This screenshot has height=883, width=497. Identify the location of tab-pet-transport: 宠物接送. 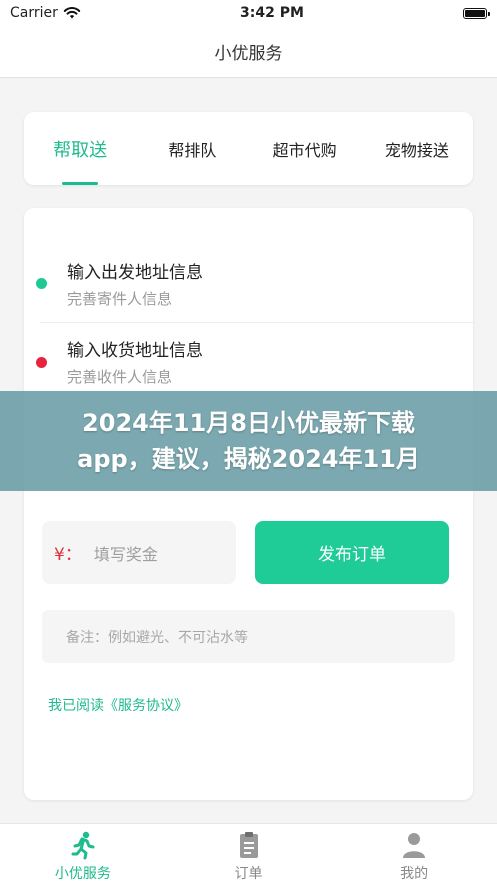
(417, 148).